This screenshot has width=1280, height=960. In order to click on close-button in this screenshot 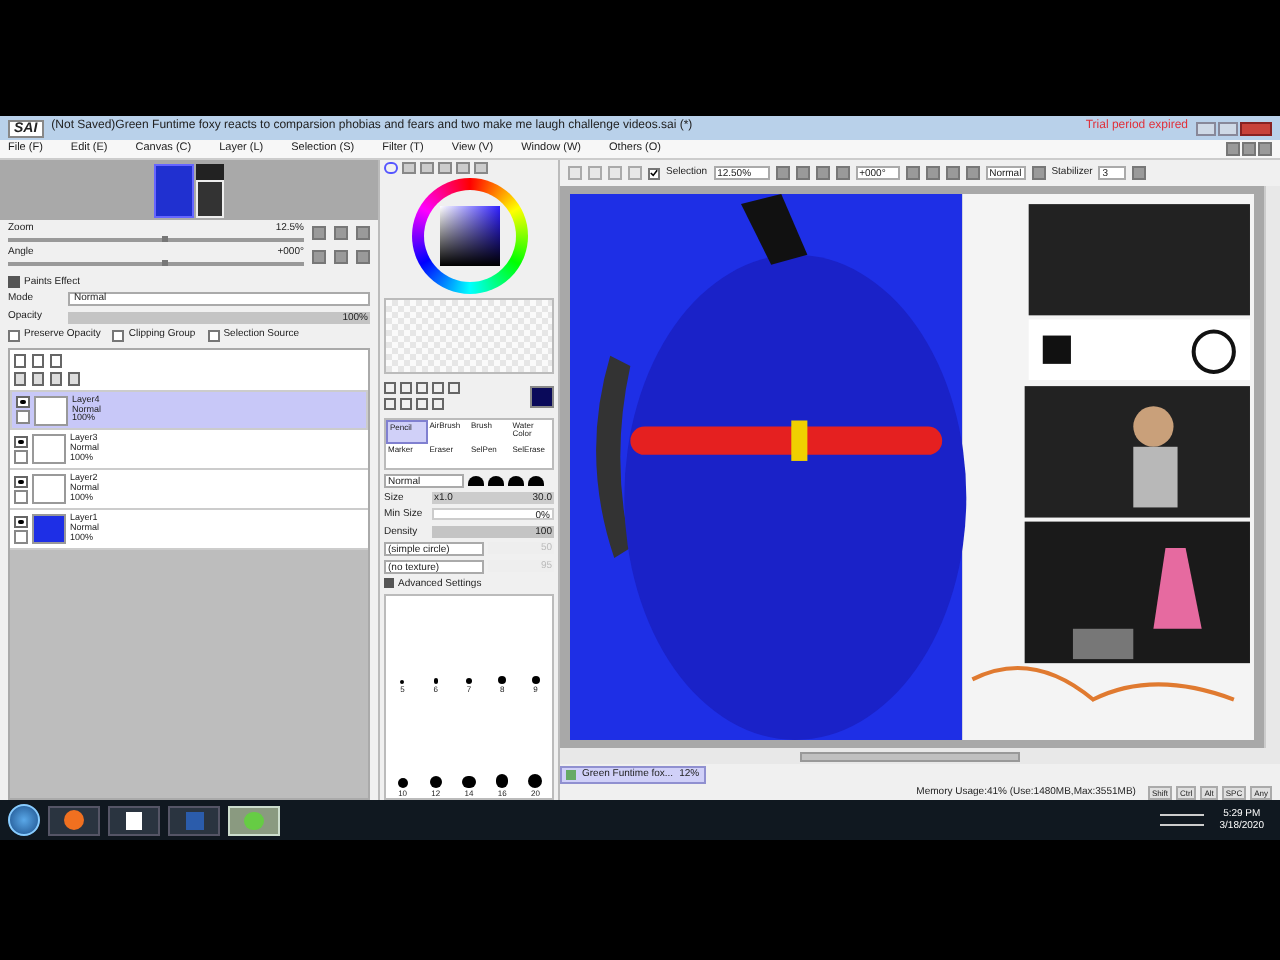, I will do `click(1256, 128)`.